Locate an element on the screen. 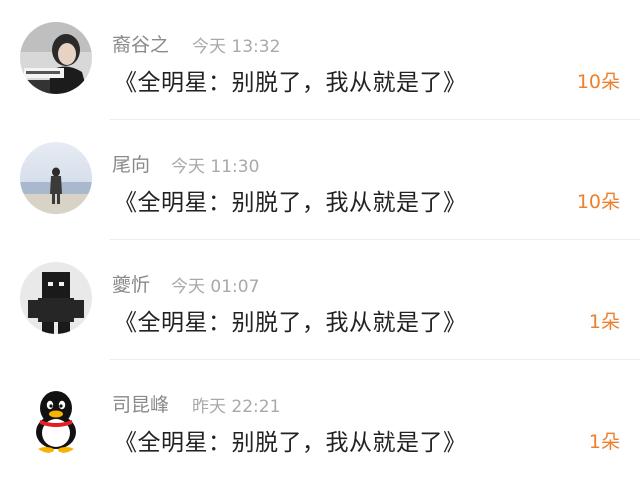 The width and height of the screenshot is (640, 481). penguin-avatar-icon is located at coordinates (56, 418).